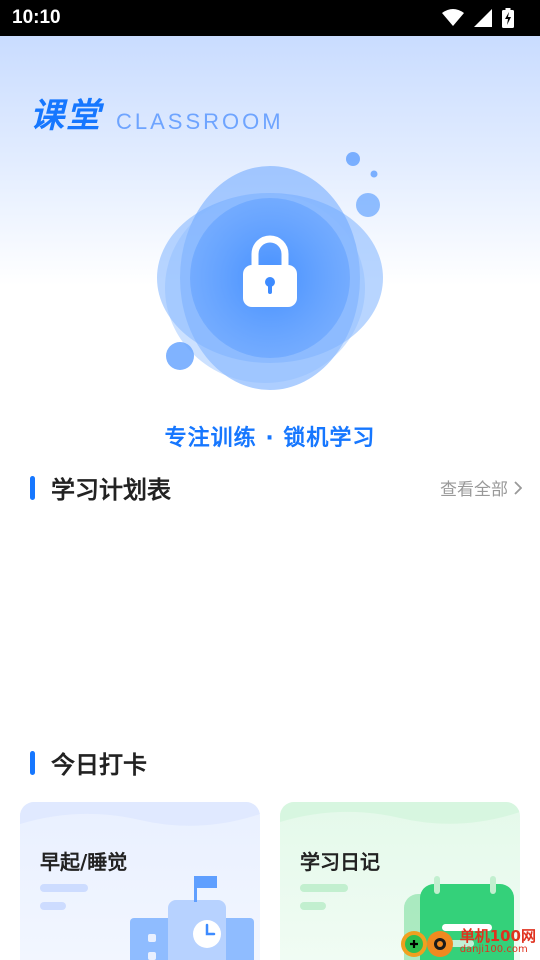 The height and width of the screenshot is (960, 540). I want to click on checkin-card-label: 学习日记, so click(340, 862).